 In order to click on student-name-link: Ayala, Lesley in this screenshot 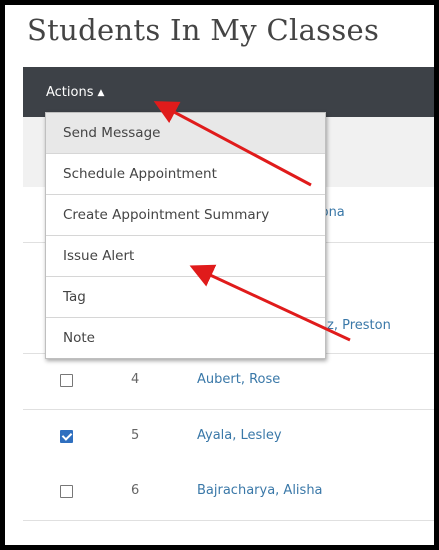, I will do `click(239, 435)`.